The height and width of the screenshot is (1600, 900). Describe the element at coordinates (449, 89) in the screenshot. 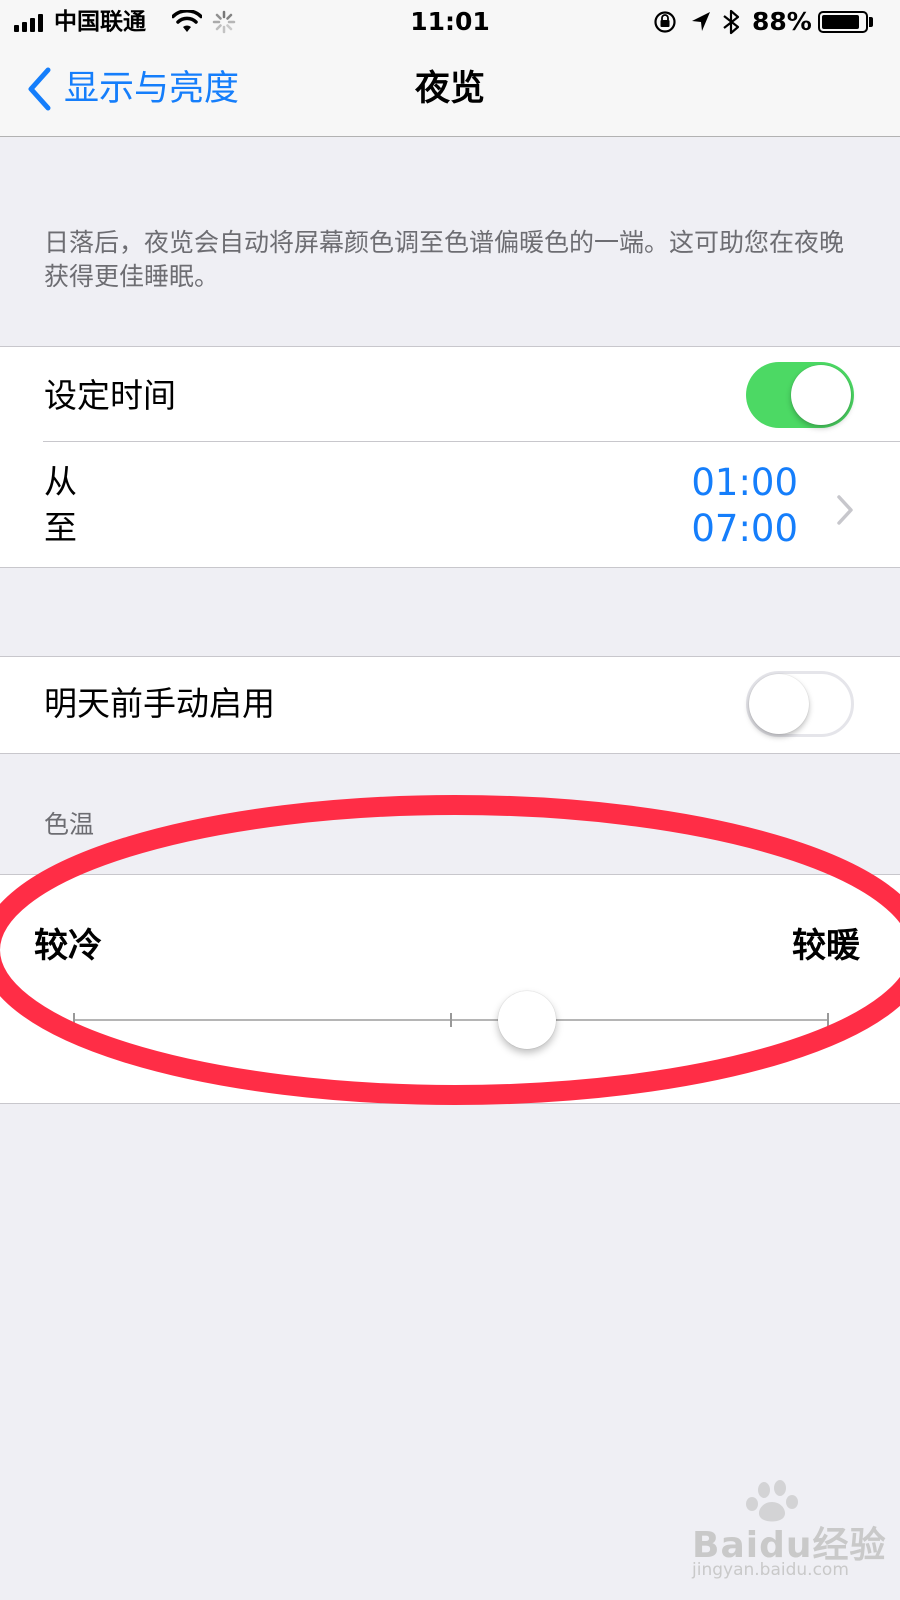

I see `page-title: 夜览` at that location.